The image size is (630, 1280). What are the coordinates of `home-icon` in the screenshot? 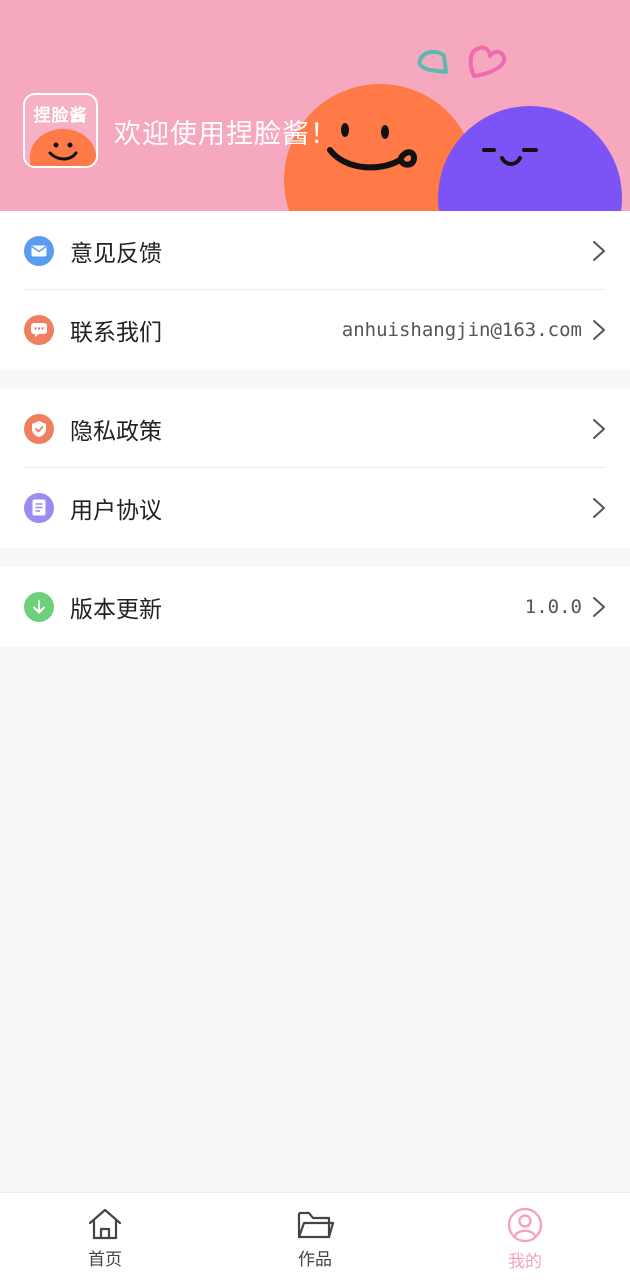 It's located at (105, 1224).